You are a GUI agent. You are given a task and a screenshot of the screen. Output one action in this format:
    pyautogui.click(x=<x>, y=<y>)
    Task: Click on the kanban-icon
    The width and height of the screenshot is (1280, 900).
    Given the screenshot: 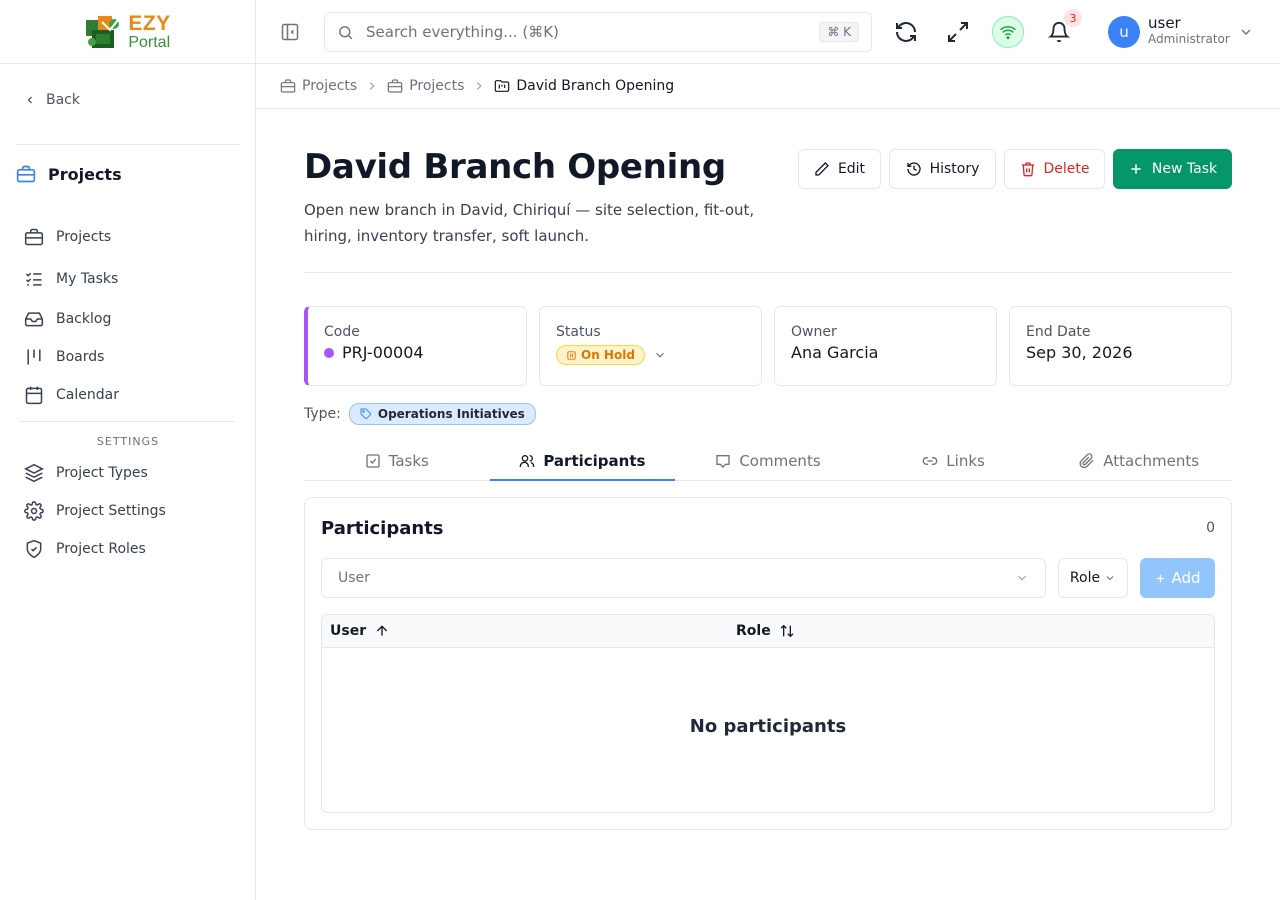 What is the action you would take?
    pyautogui.click(x=34, y=357)
    